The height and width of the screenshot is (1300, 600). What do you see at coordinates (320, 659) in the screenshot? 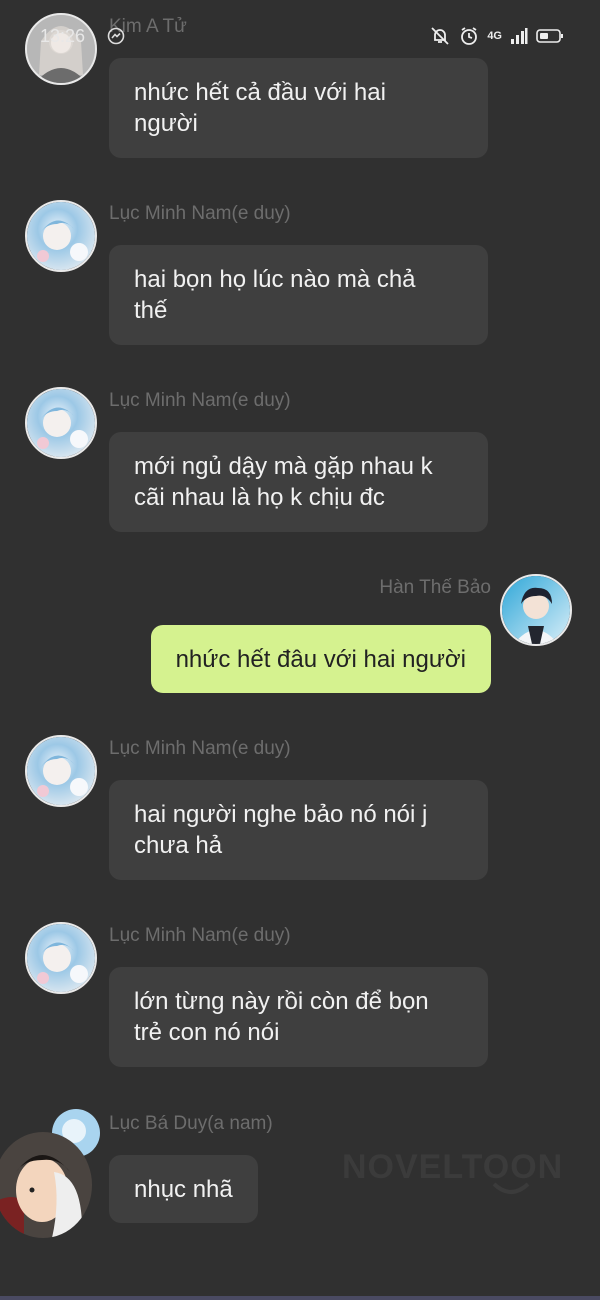
I see `message-bubble-self: nhức hết đâu với hai người` at bounding box center [320, 659].